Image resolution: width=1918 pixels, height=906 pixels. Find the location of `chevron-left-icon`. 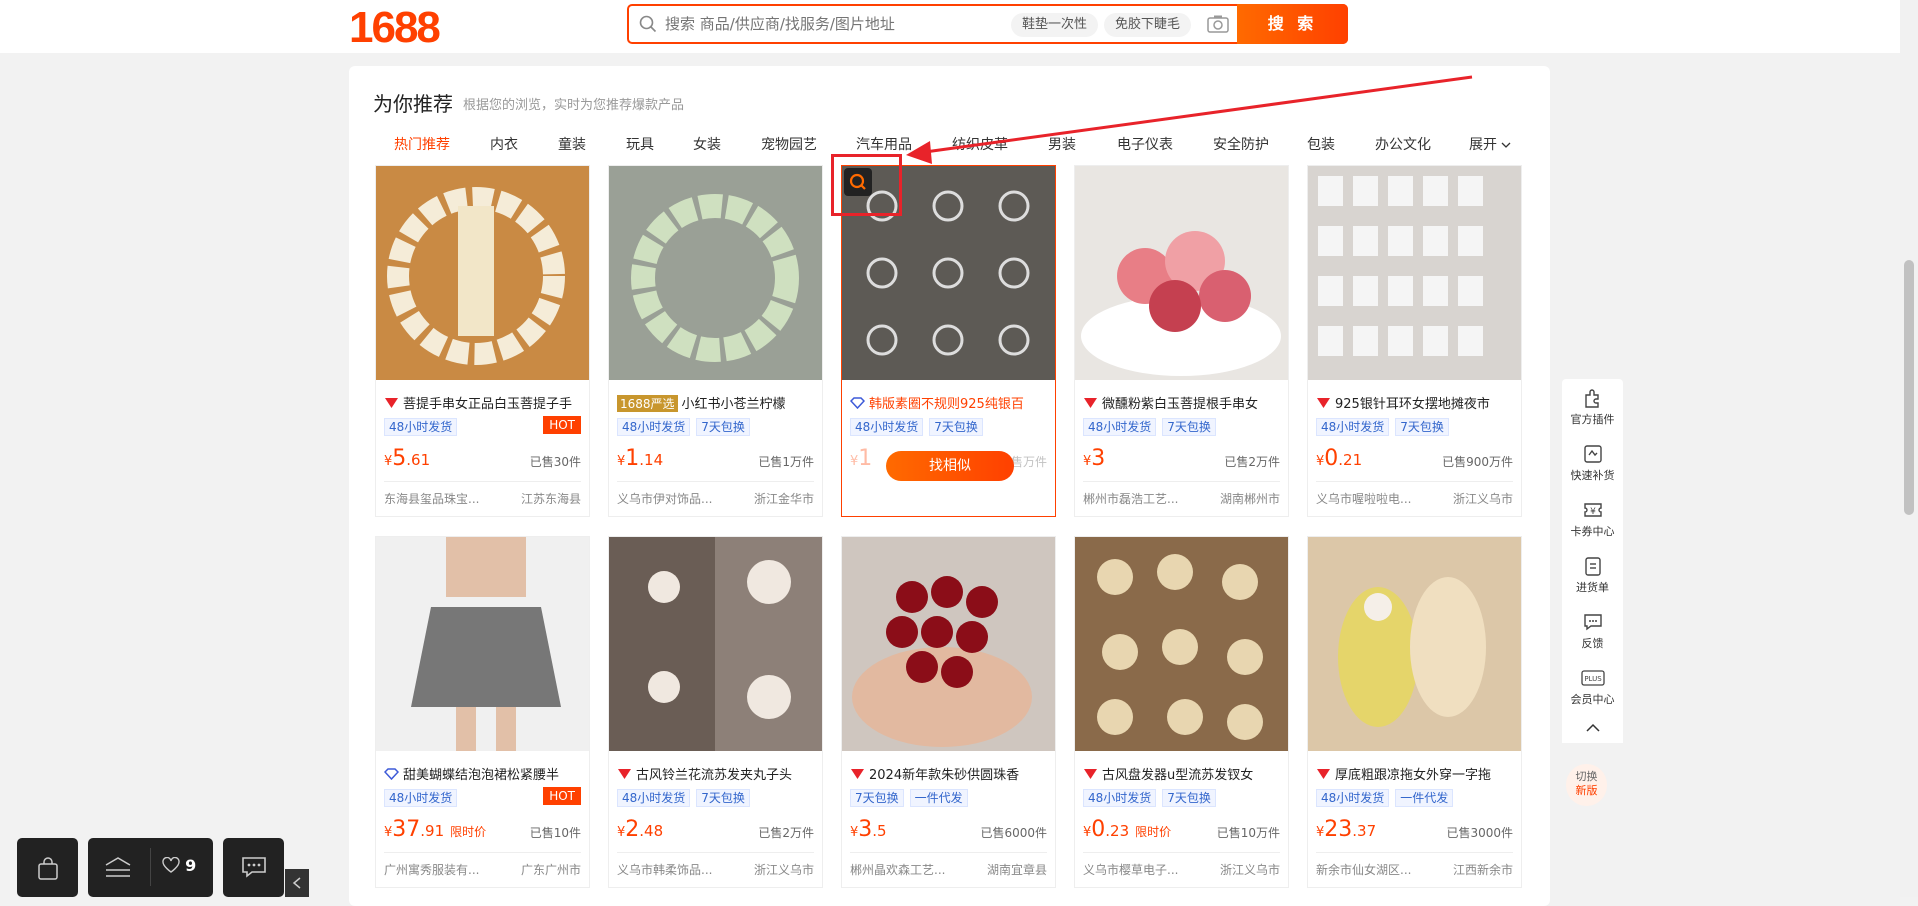

chevron-left-icon is located at coordinates (296, 883).